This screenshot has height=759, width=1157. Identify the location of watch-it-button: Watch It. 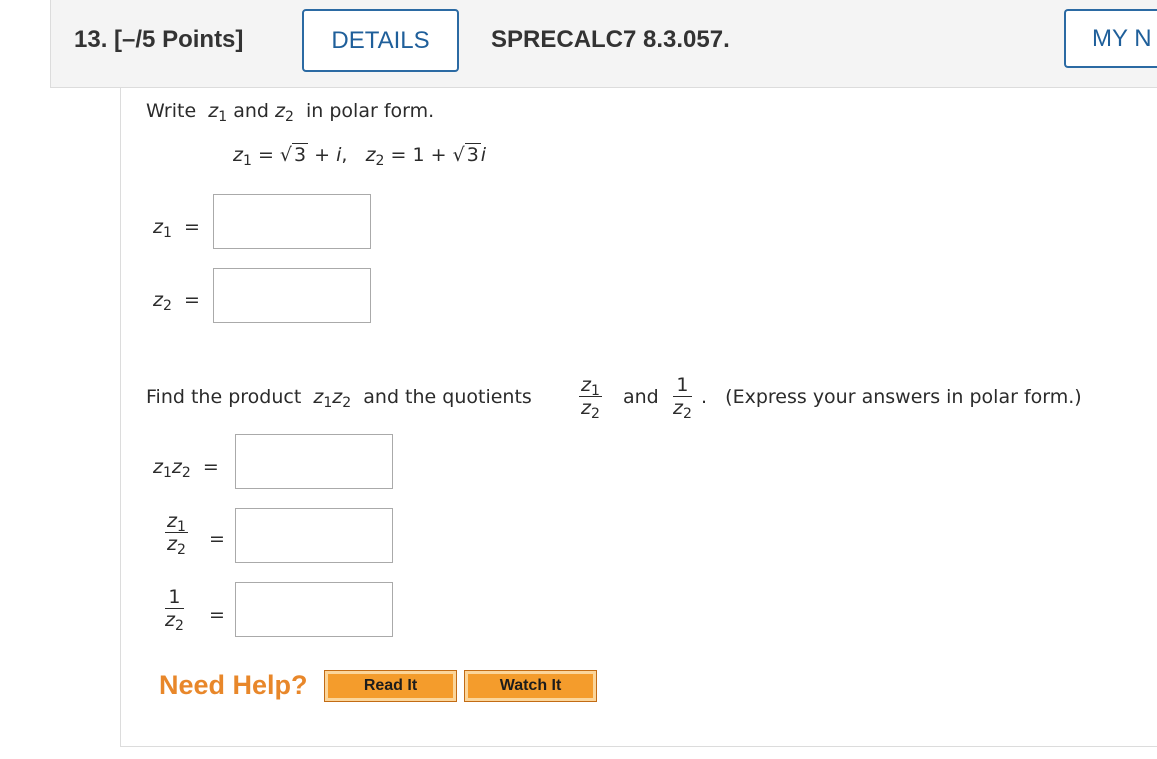
(530, 686).